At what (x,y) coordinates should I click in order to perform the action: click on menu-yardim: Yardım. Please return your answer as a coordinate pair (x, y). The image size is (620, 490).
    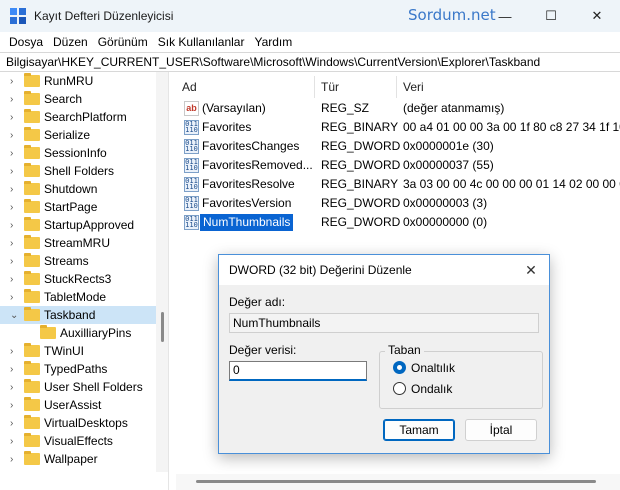
    Looking at the image, I should click on (273, 42).